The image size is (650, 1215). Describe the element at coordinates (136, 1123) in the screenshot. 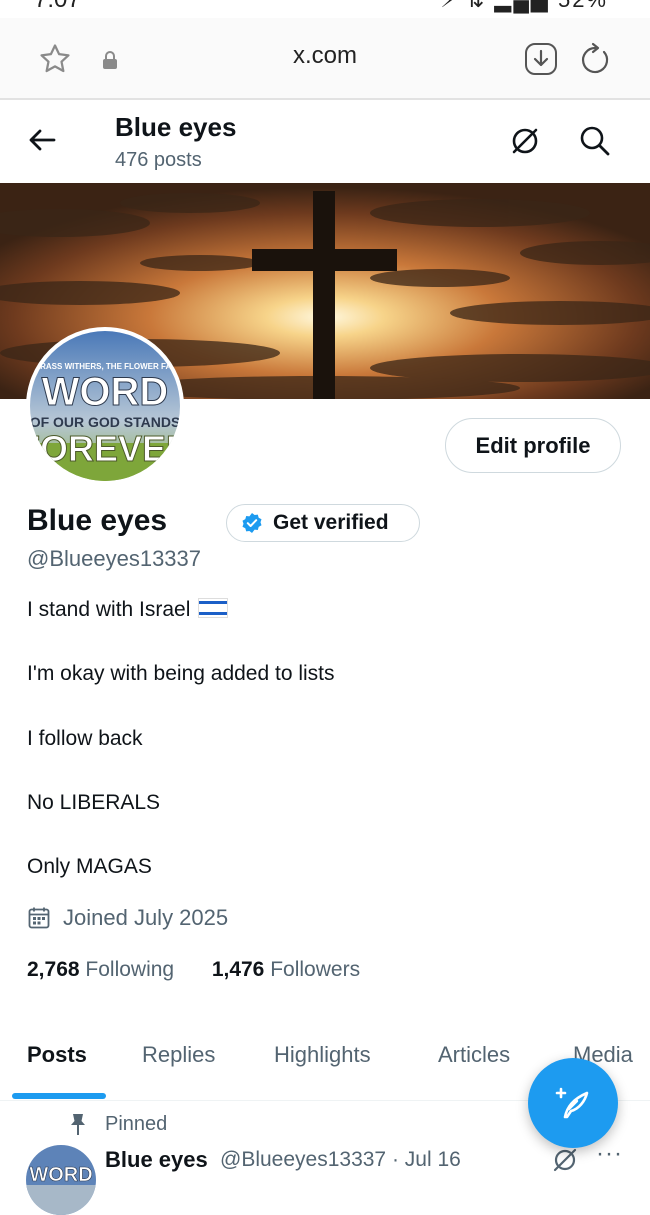

I see `pinned-label: Pinned` at that location.